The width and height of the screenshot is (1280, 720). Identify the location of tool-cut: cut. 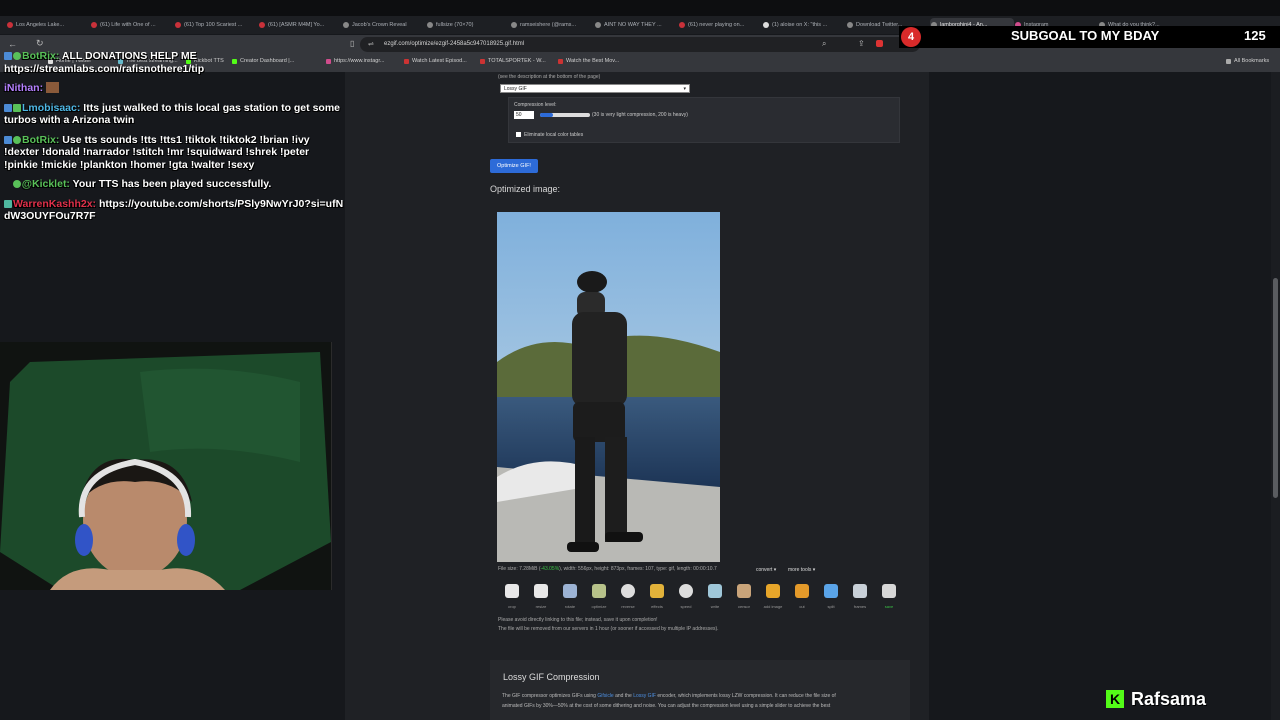
(802, 597).